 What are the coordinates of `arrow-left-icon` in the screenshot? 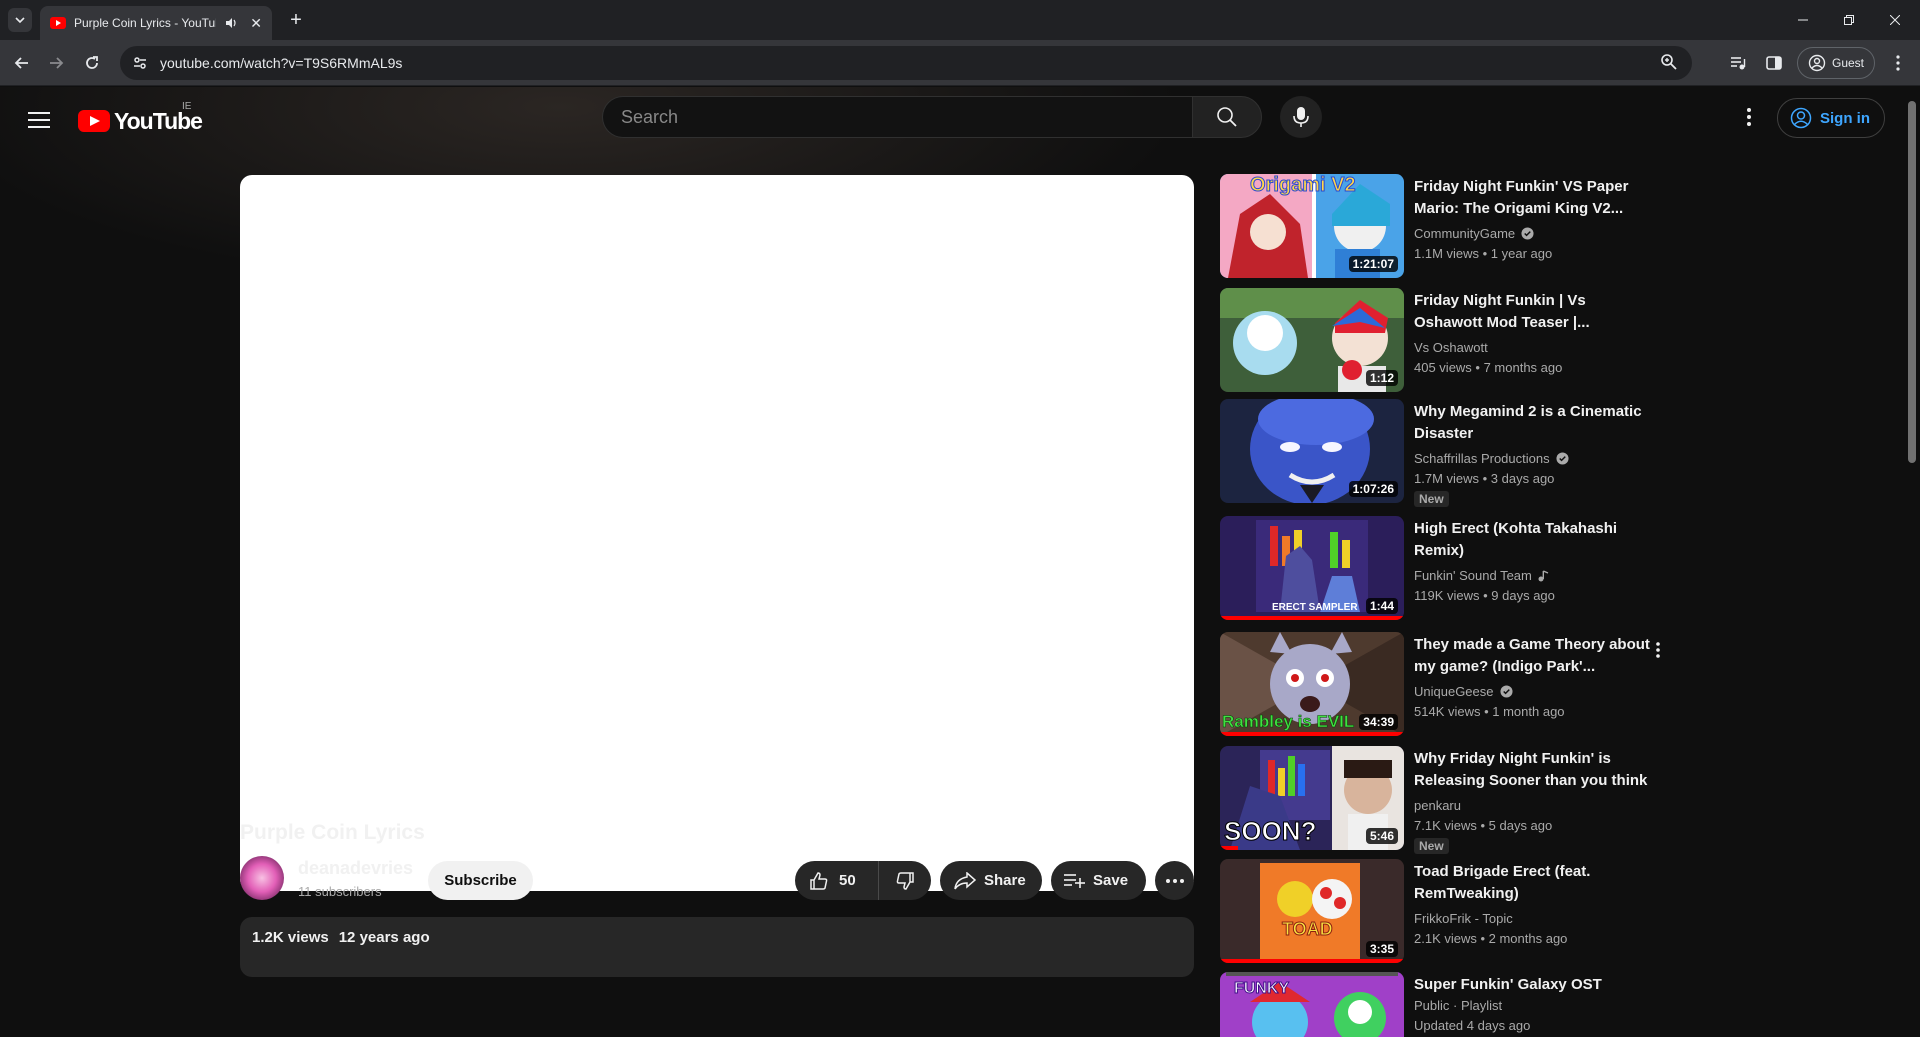 It's located at (21, 63).